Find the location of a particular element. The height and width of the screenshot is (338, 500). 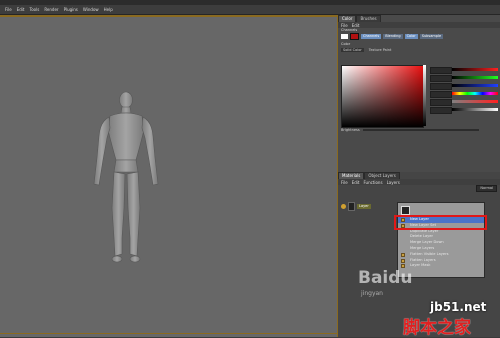

menu-item-label: Merge Layer Down is located at coordinates (427, 242).